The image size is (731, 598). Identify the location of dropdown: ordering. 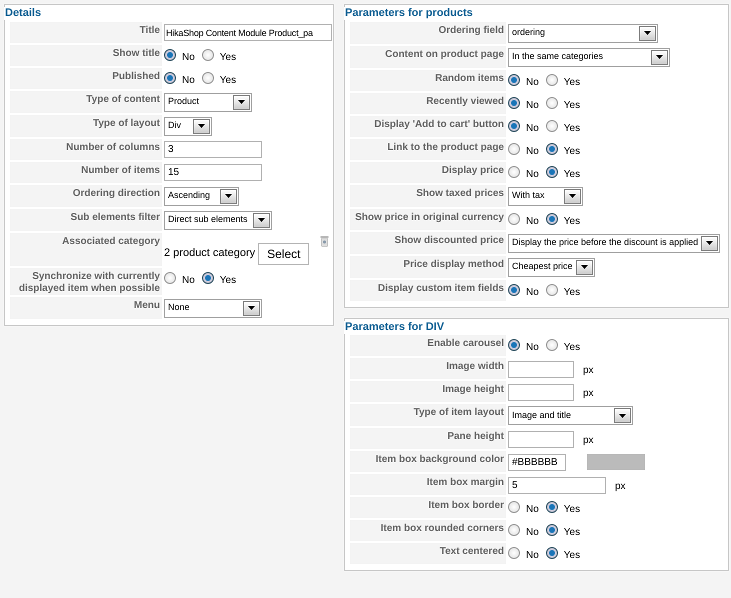
(583, 33).